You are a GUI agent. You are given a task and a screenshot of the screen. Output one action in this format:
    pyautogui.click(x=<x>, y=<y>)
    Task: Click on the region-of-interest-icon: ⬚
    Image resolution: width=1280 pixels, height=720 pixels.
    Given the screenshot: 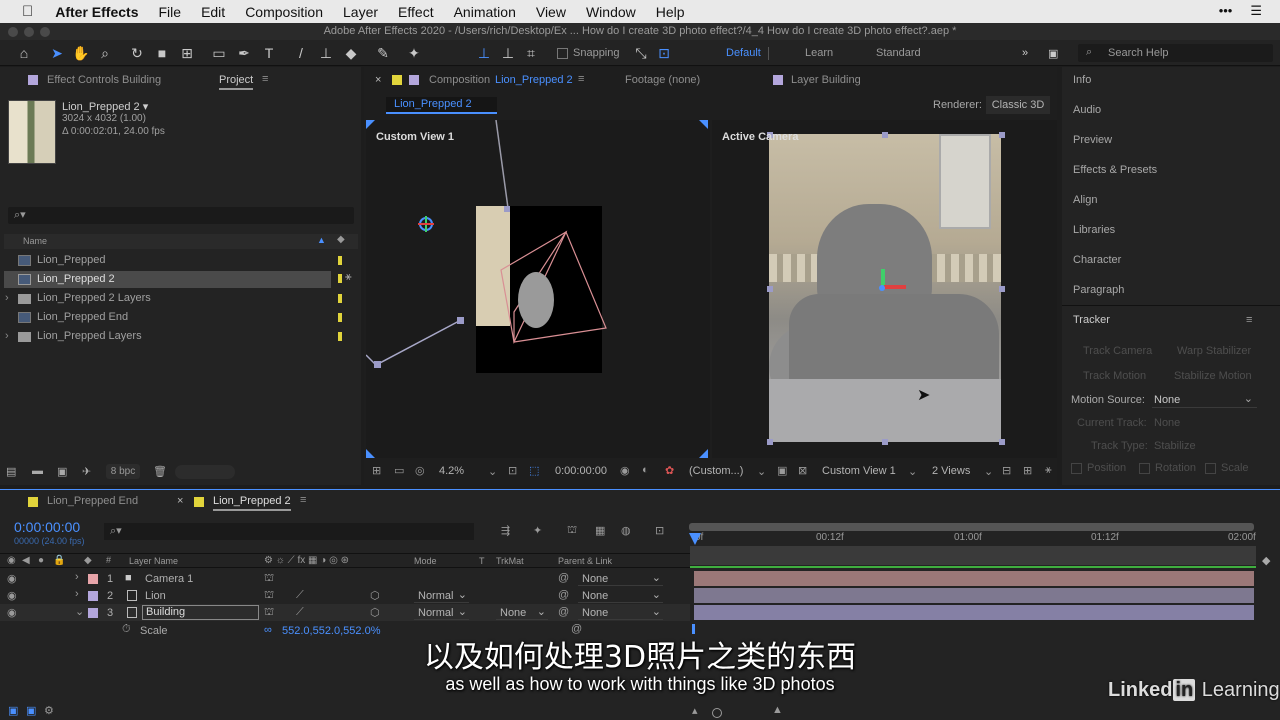 What is the action you would take?
    pyautogui.click(x=534, y=470)
    